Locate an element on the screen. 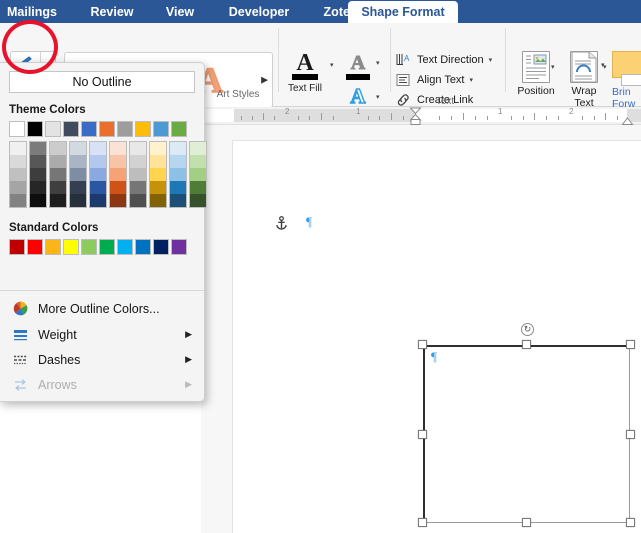 The height and width of the screenshot is (533, 641). submenu-arrow-icon: ▶ is located at coordinates (188, 334).